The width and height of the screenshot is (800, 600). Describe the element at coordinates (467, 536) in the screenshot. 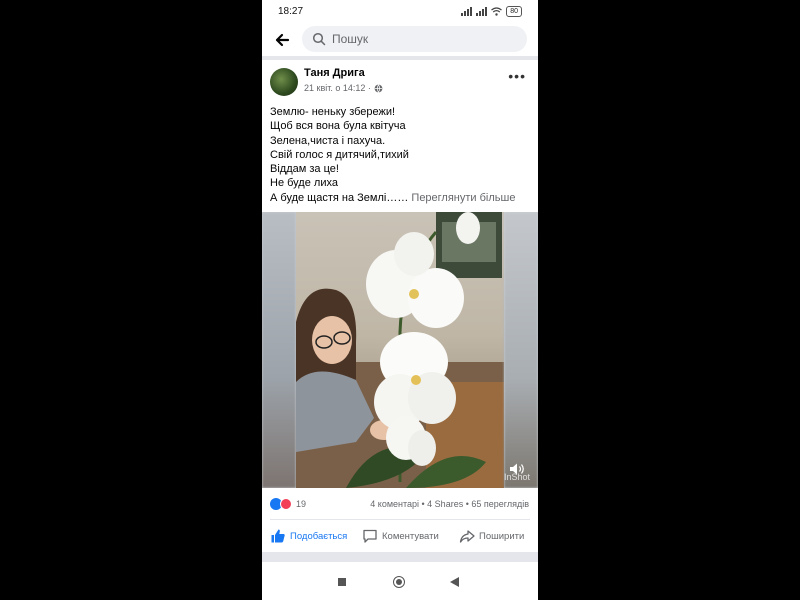

I see `share-icon` at that location.